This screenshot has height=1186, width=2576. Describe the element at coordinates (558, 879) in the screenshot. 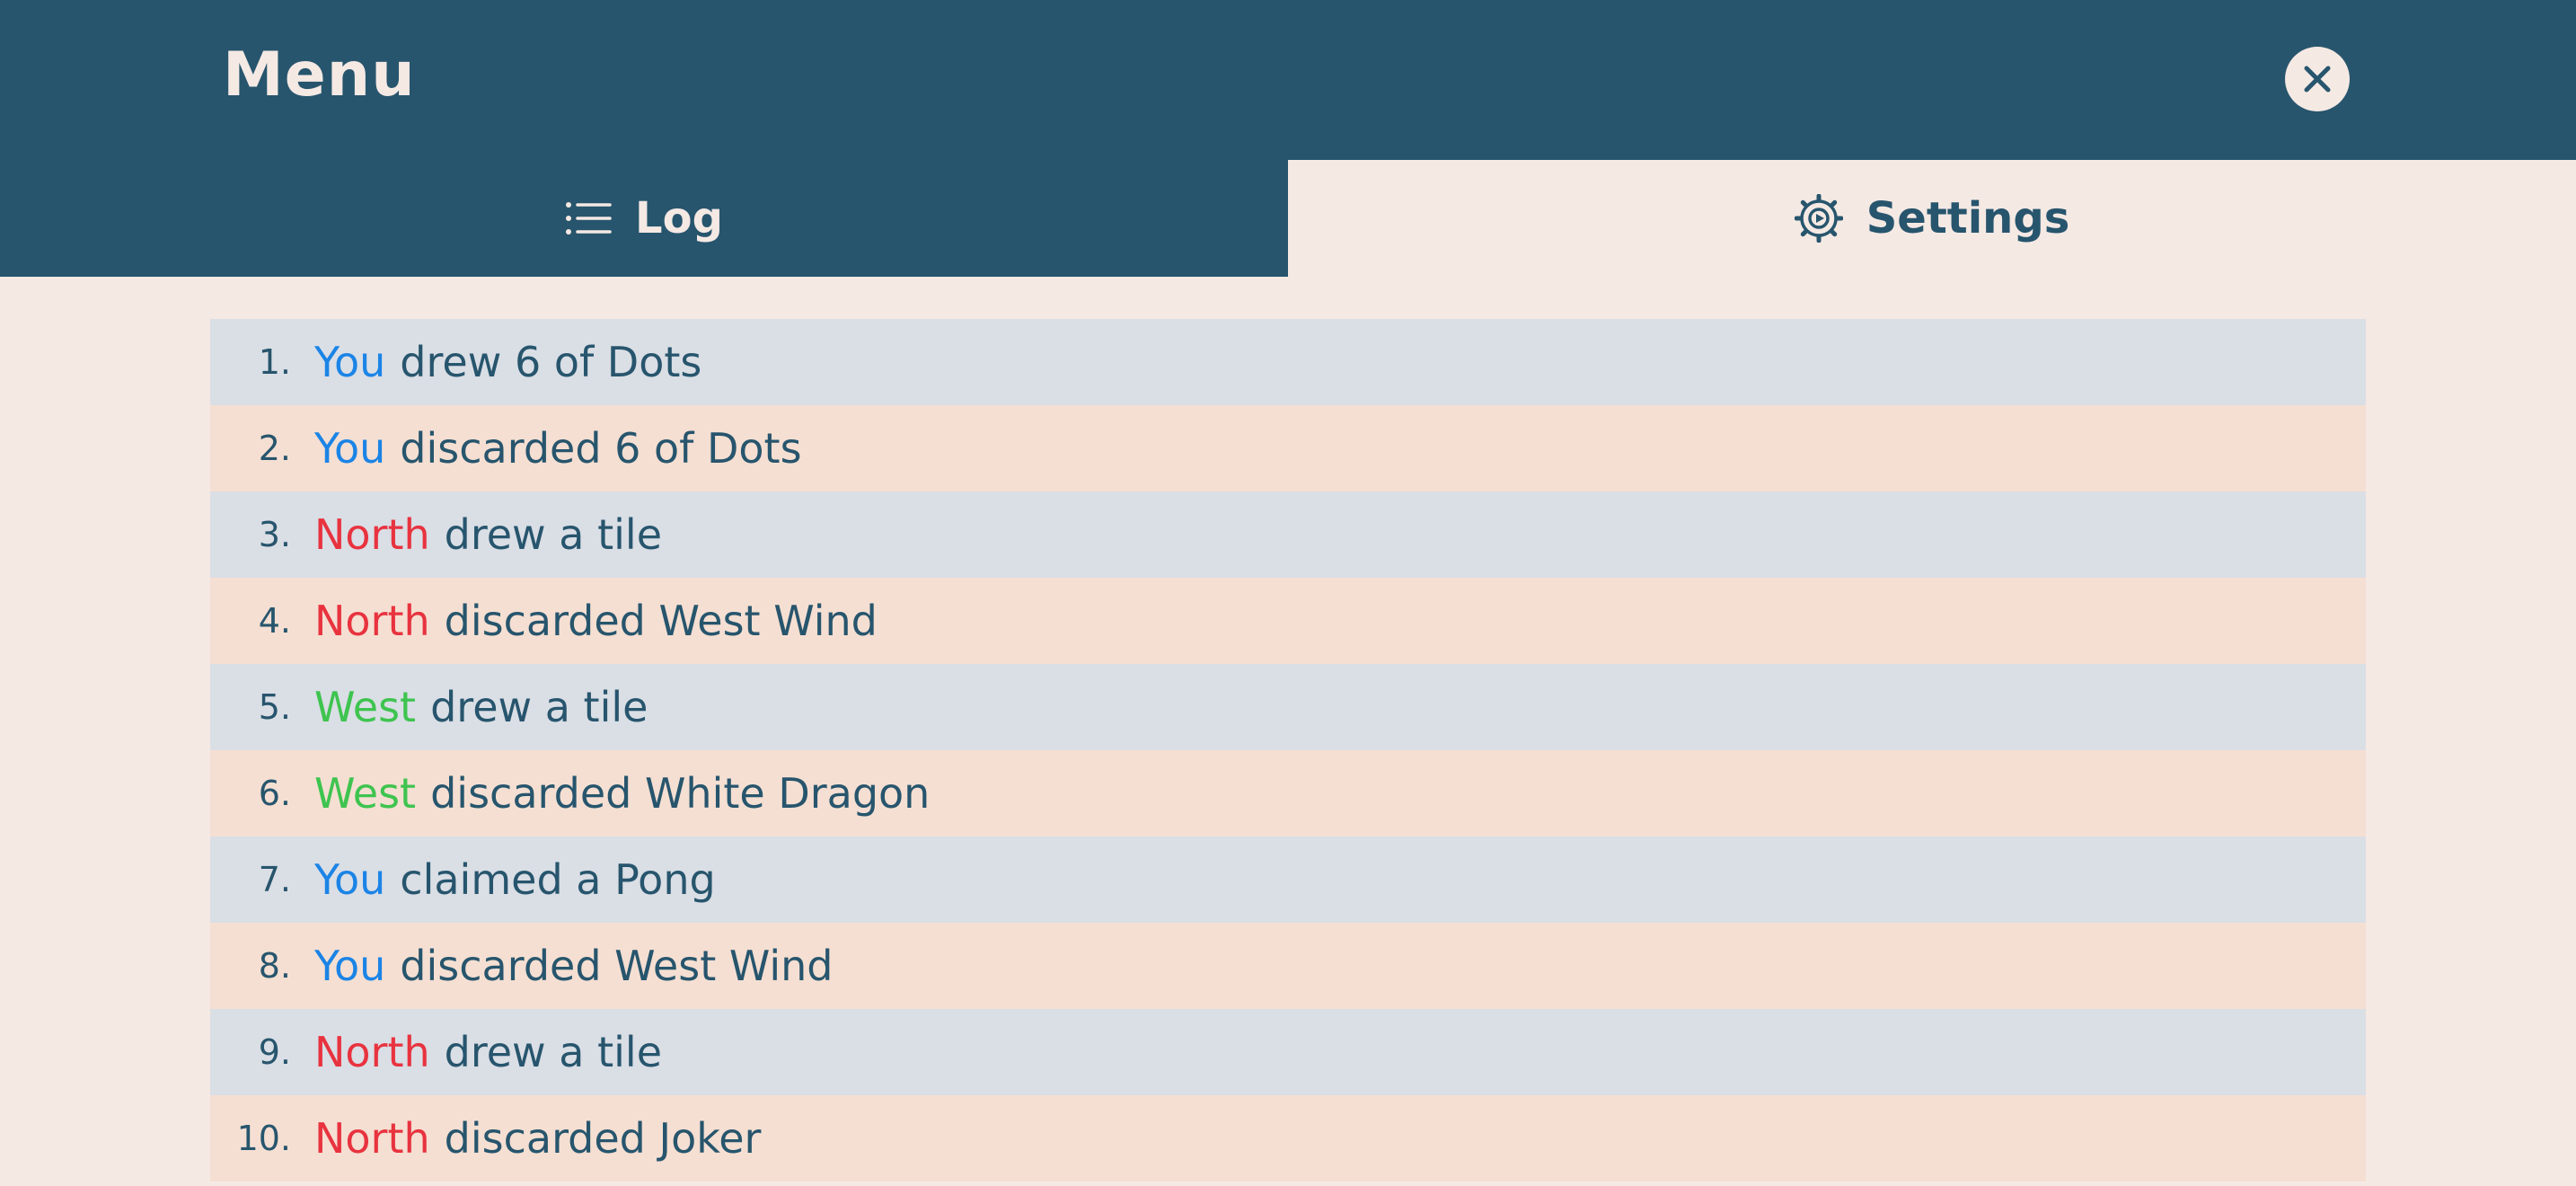

I see `log-entry-action: claimed a Pong` at that location.